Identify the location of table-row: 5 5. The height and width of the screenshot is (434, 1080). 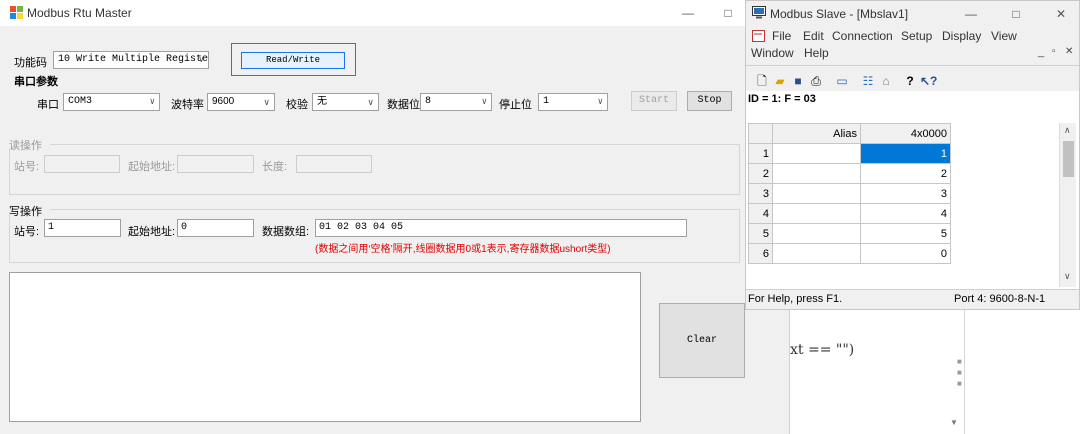
(849, 233).